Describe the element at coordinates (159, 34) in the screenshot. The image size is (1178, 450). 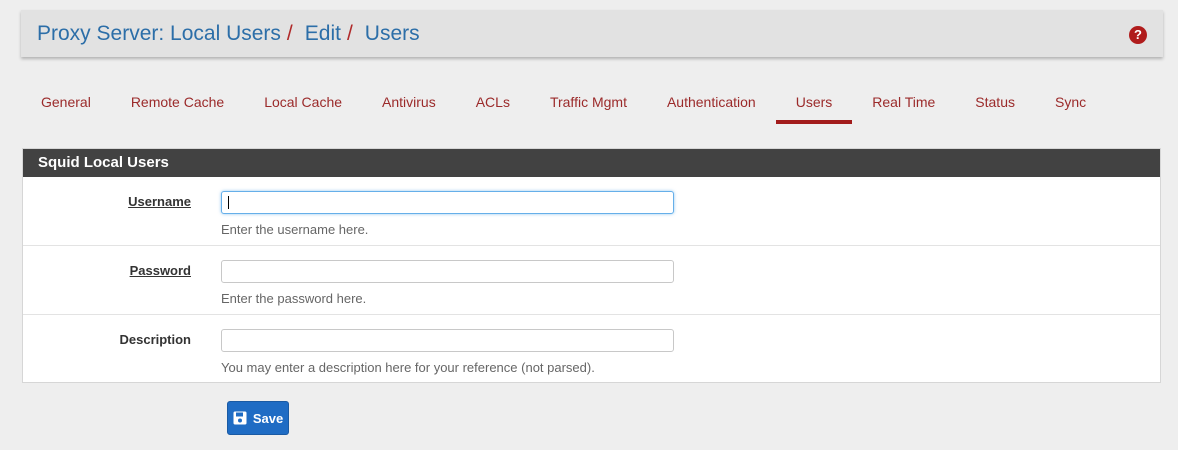
I see `breadcrumb-proxy-server: Proxy Server: Local Users` at that location.